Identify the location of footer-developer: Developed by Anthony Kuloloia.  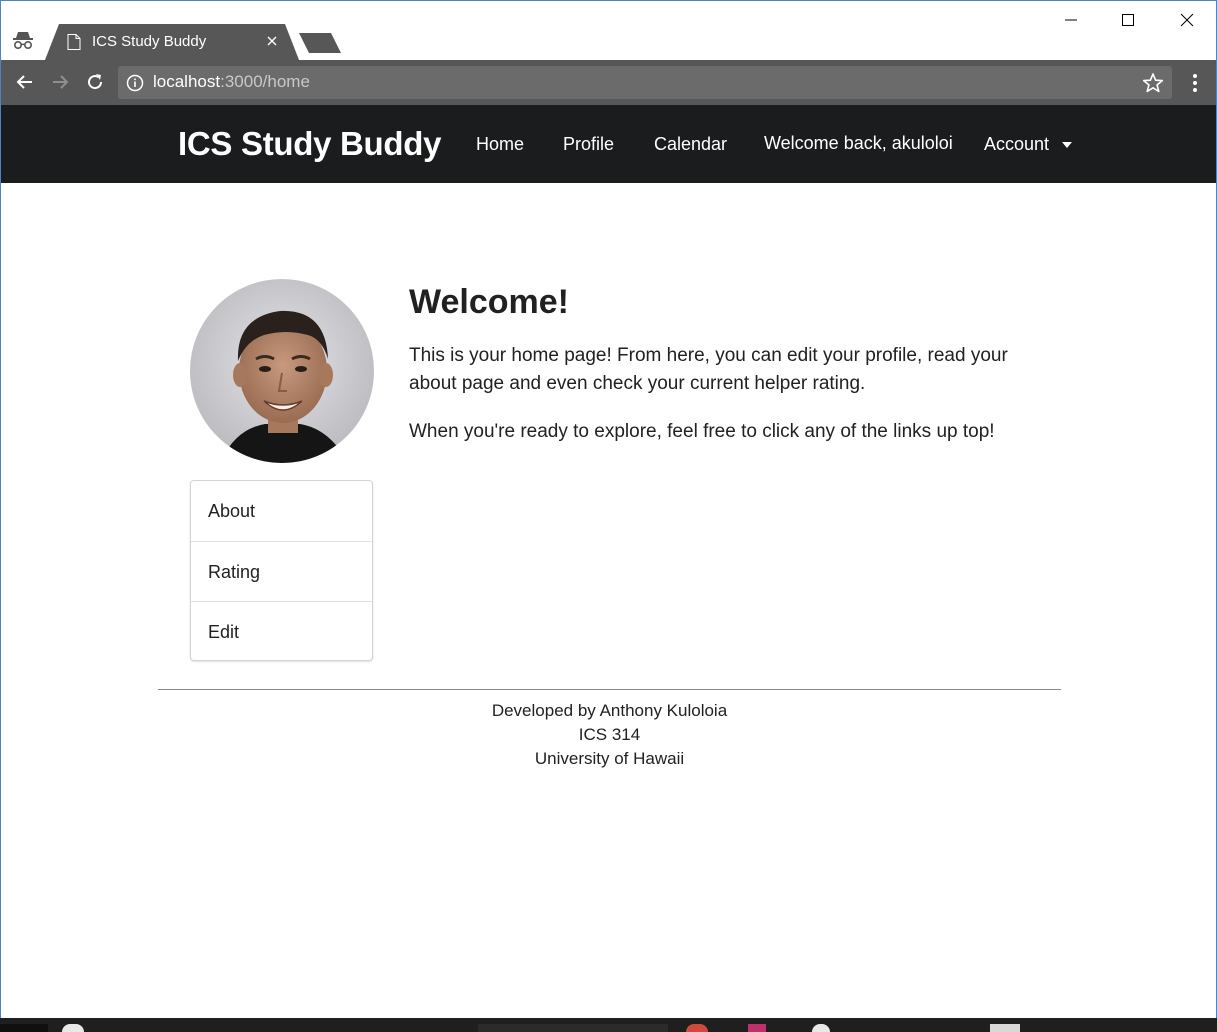
(609, 710).